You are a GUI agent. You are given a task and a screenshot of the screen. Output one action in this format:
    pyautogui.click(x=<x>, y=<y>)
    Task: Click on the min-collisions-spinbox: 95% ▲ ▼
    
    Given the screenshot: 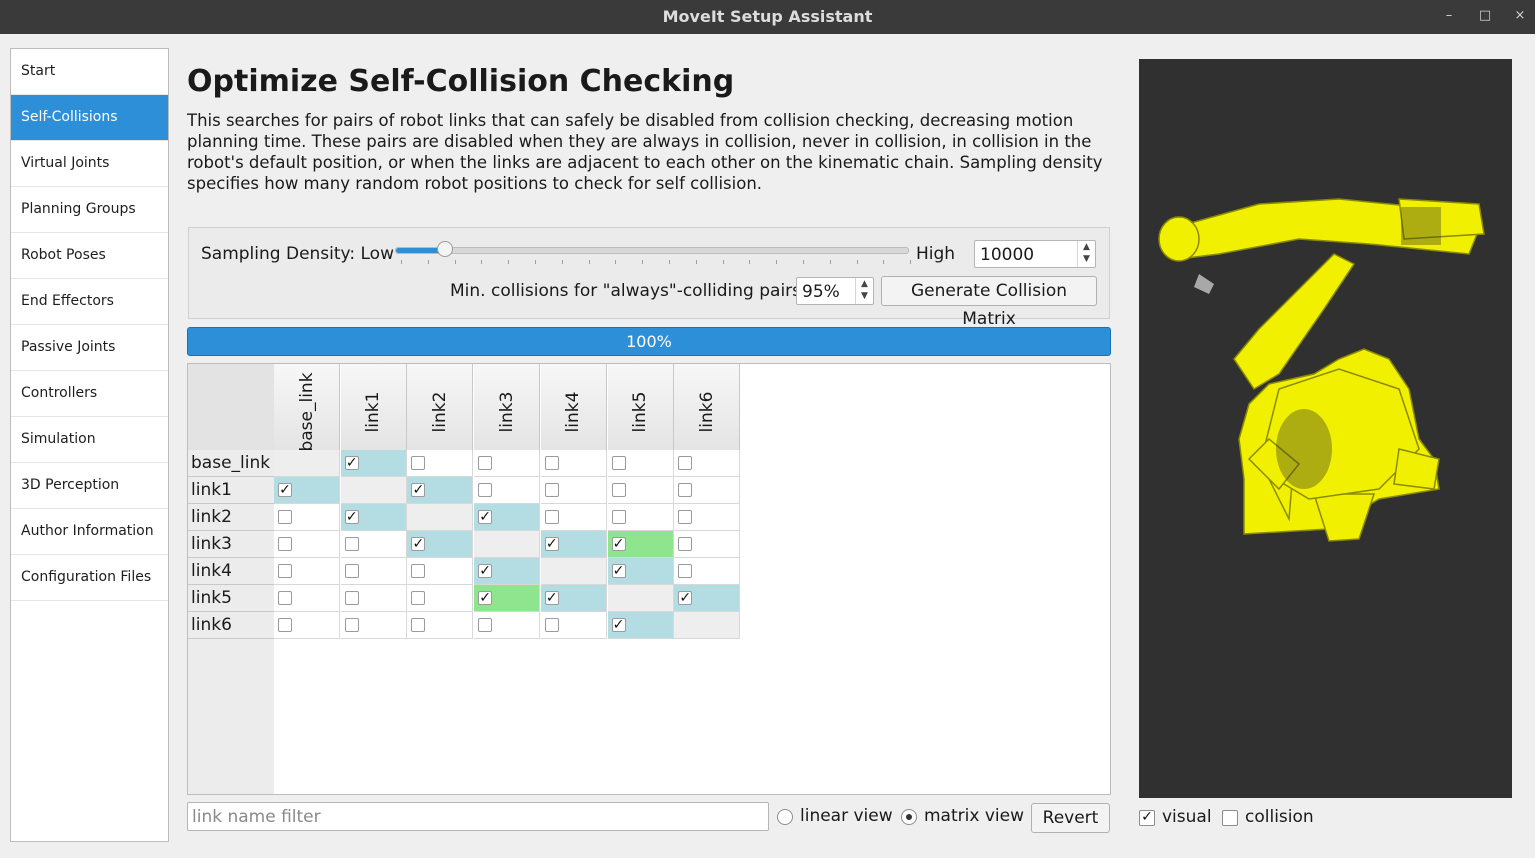 What is the action you would take?
    pyautogui.click(x=835, y=291)
    